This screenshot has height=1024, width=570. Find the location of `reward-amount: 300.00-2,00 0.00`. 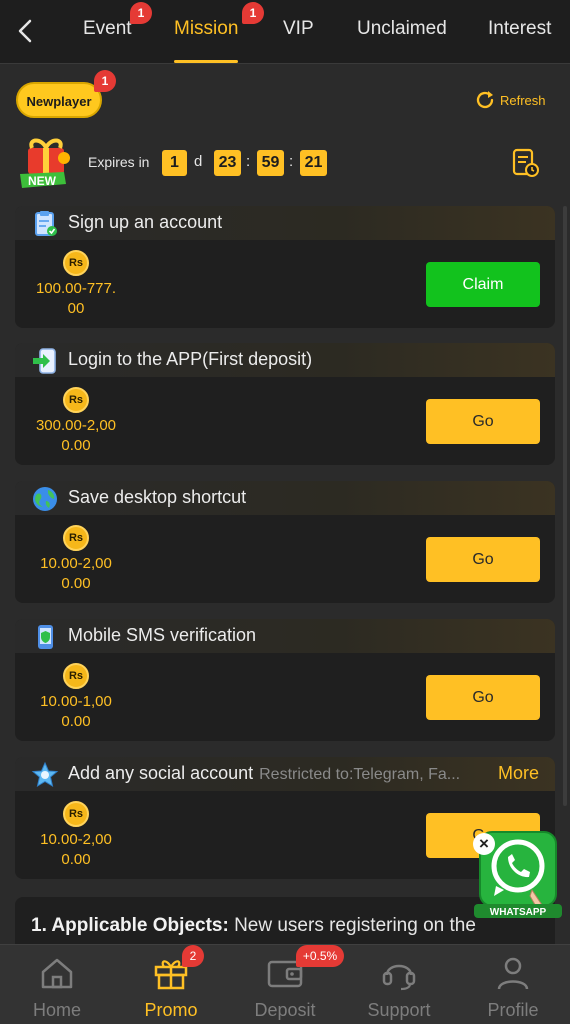

reward-amount: 300.00-2,00 0.00 is located at coordinates (76, 435).